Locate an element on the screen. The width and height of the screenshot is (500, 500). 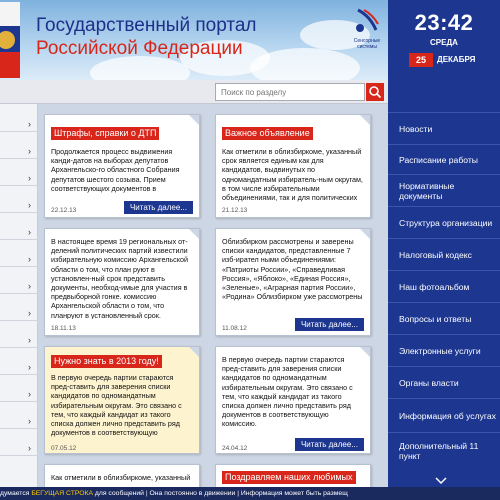
nav-item-normative-docs: Нормативные документы is located at coordinates (444, 190).